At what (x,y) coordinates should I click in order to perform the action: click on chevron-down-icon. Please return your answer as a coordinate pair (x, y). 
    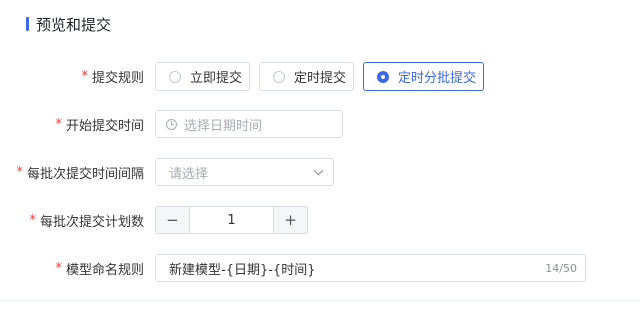
    Looking at the image, I should click on (318, 170).